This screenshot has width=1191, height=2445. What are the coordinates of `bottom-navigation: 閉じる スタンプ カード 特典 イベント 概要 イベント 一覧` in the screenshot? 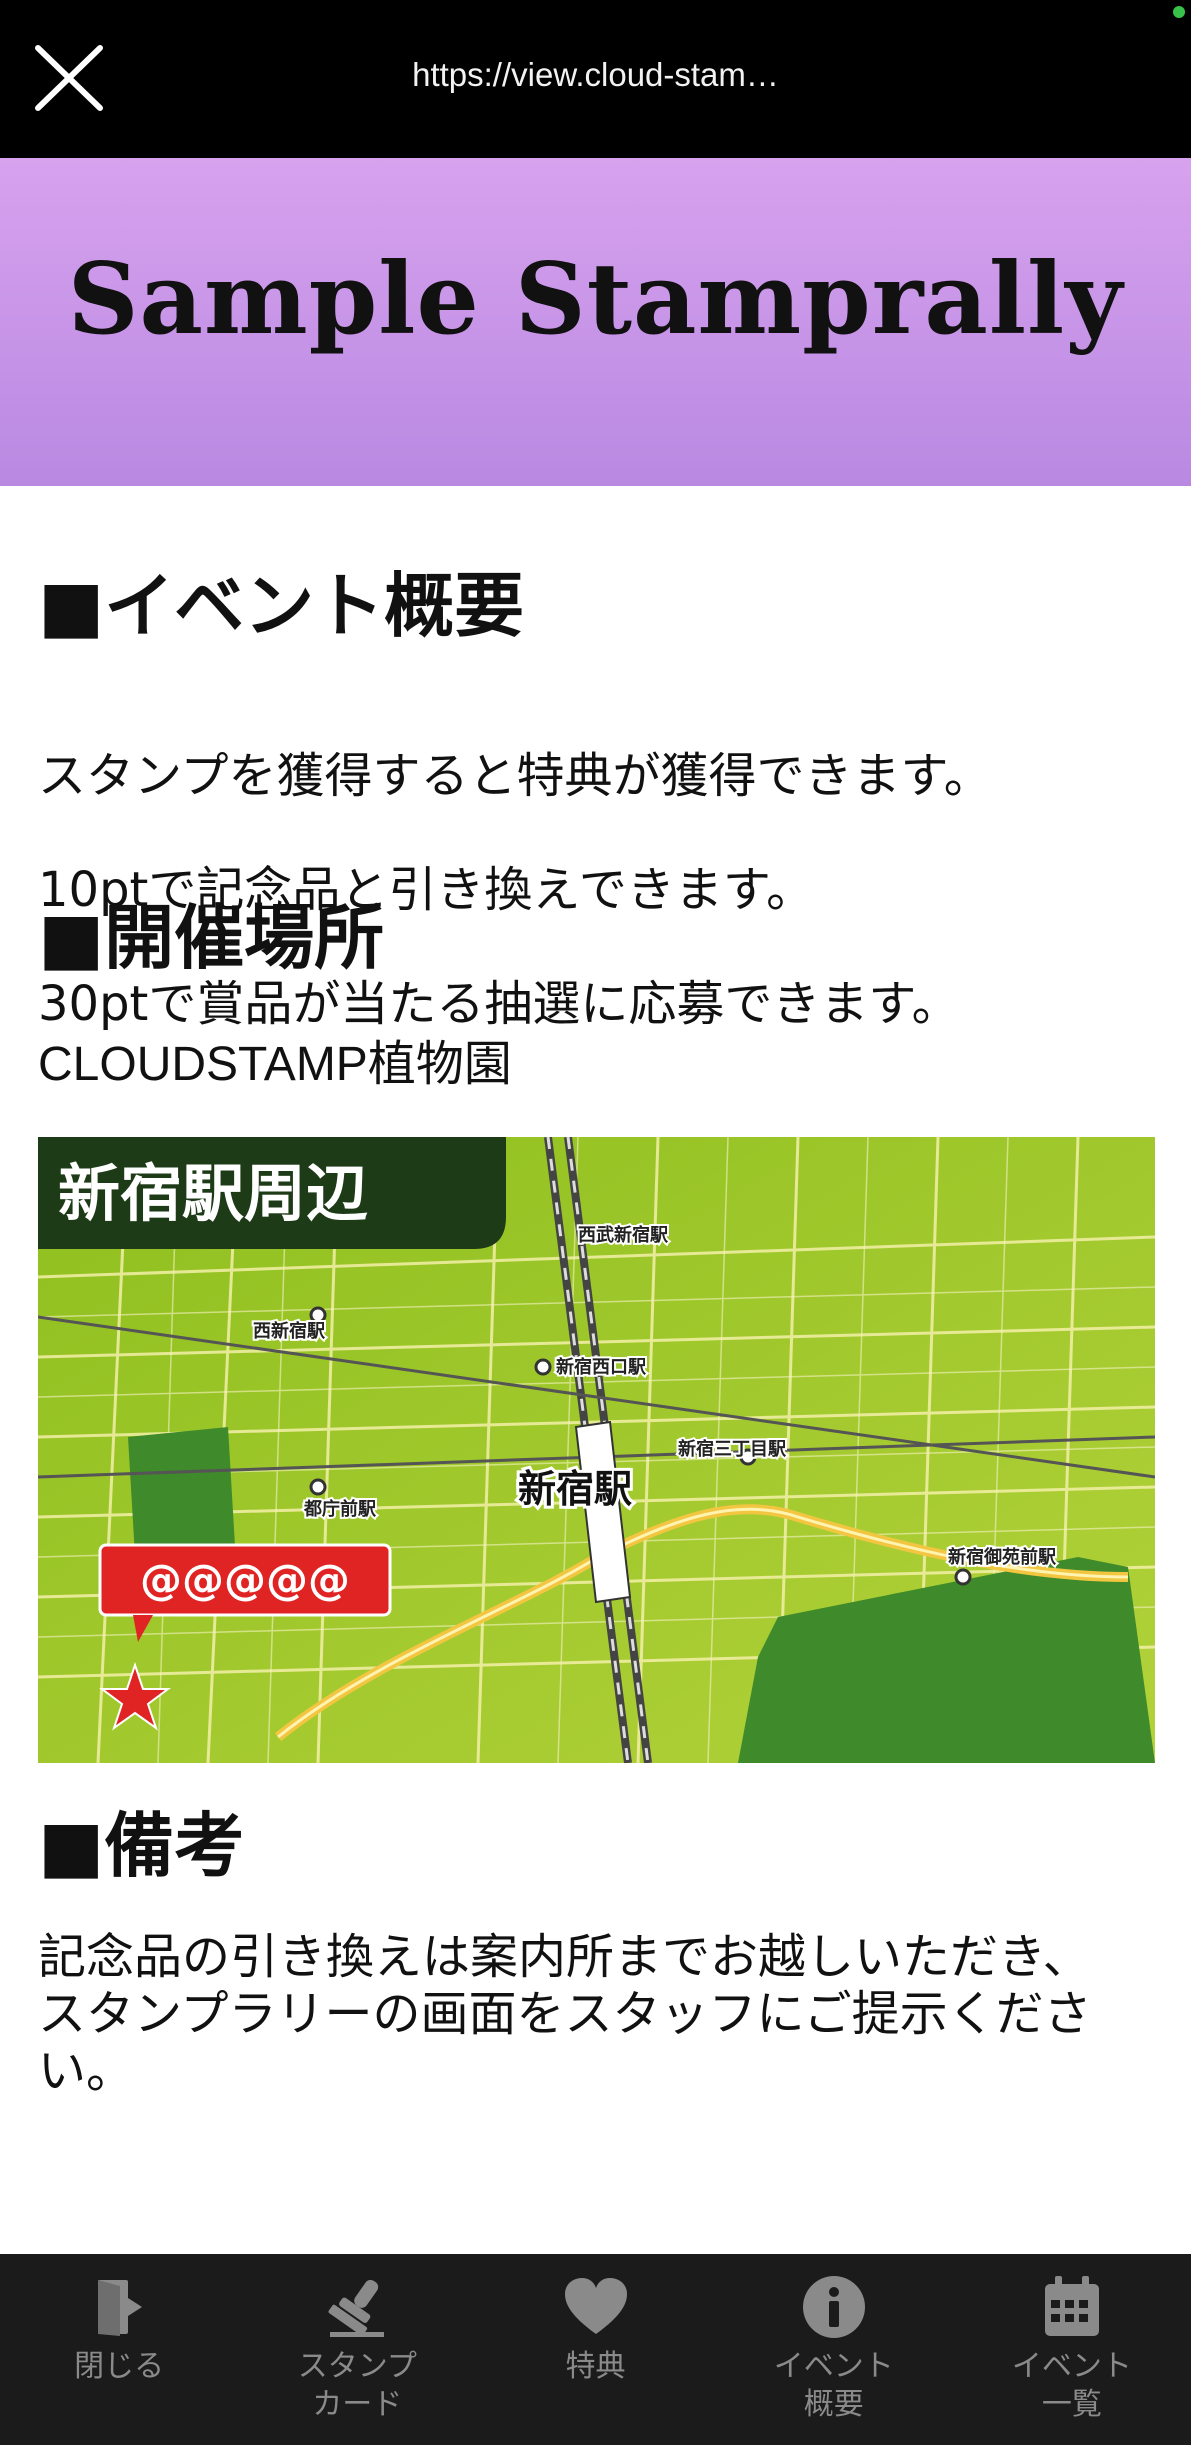 It's located at (595, 2349).